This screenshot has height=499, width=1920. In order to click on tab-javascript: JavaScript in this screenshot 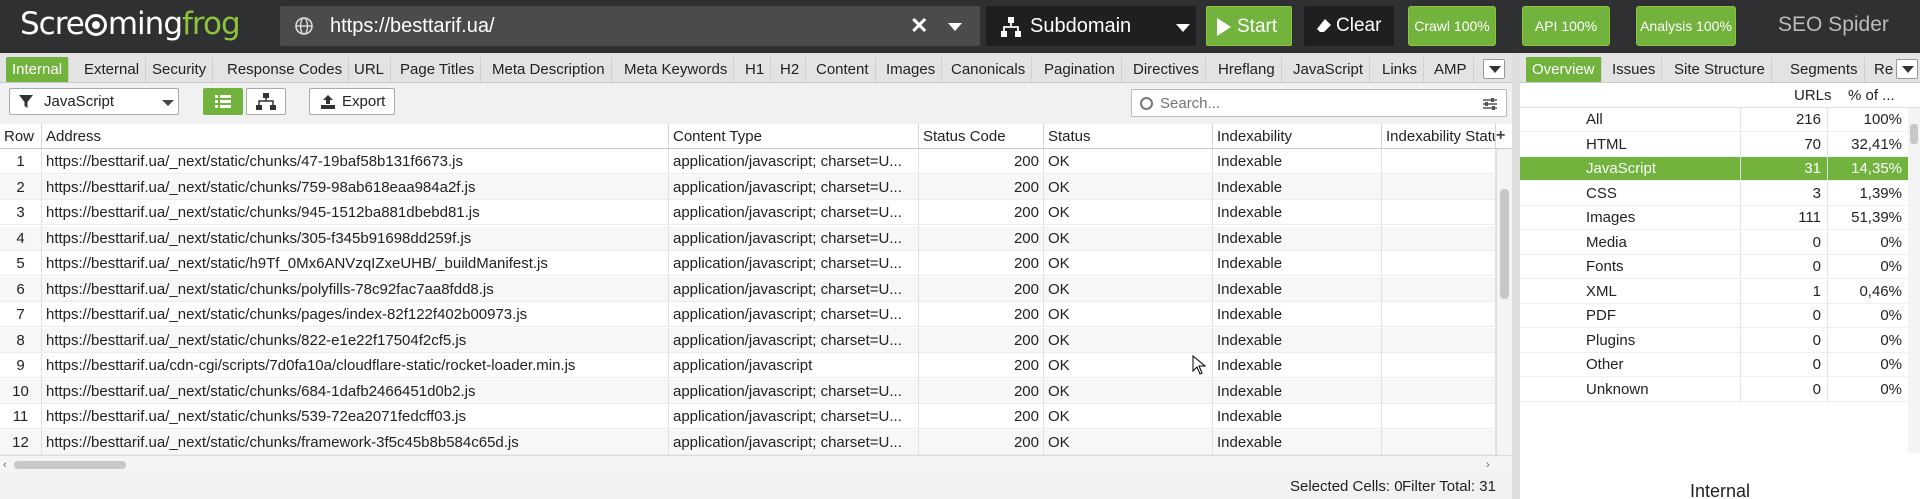, I will do `click(1329, 69)`.